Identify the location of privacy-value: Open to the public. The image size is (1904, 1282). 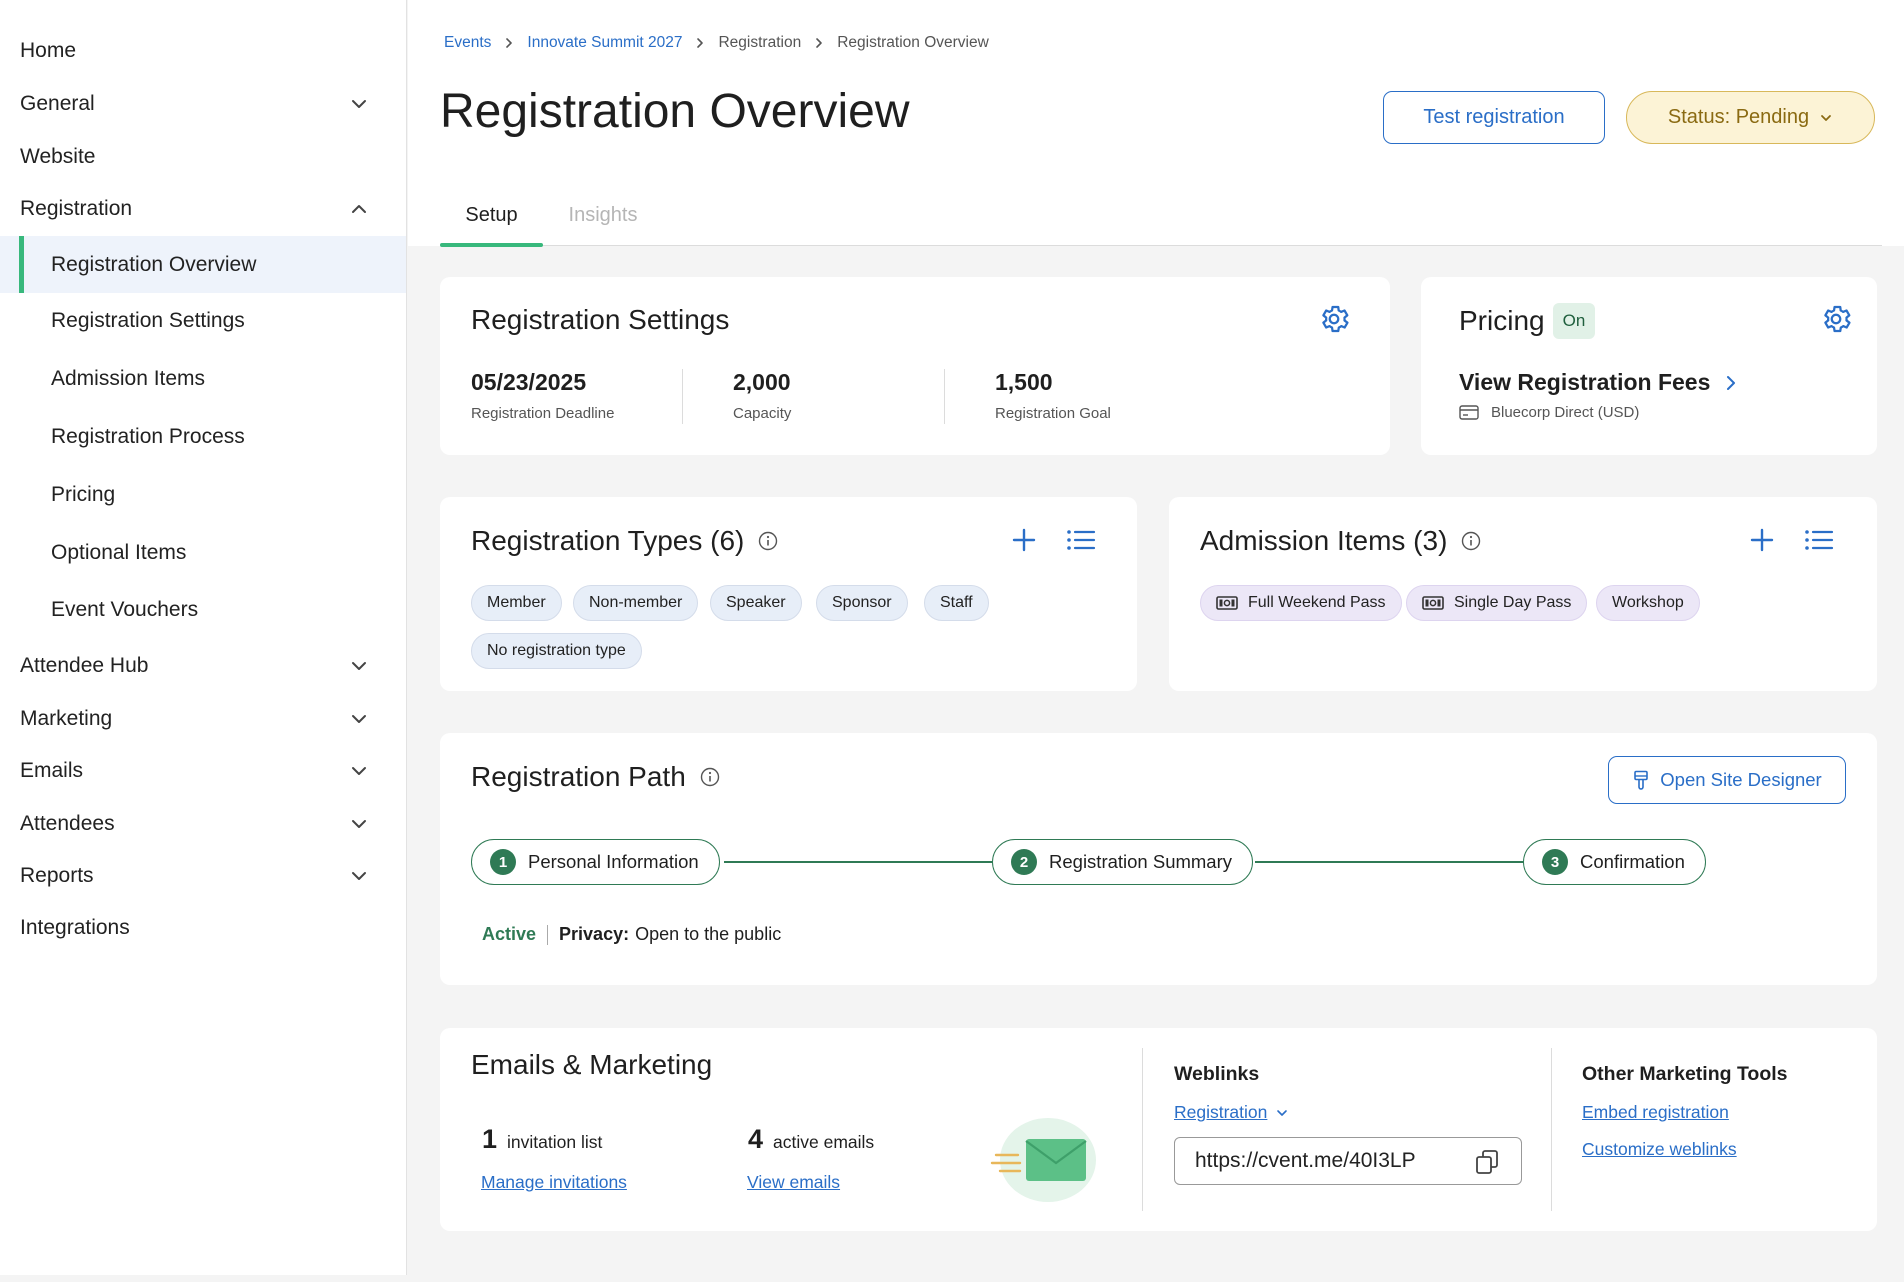
(708, 934).